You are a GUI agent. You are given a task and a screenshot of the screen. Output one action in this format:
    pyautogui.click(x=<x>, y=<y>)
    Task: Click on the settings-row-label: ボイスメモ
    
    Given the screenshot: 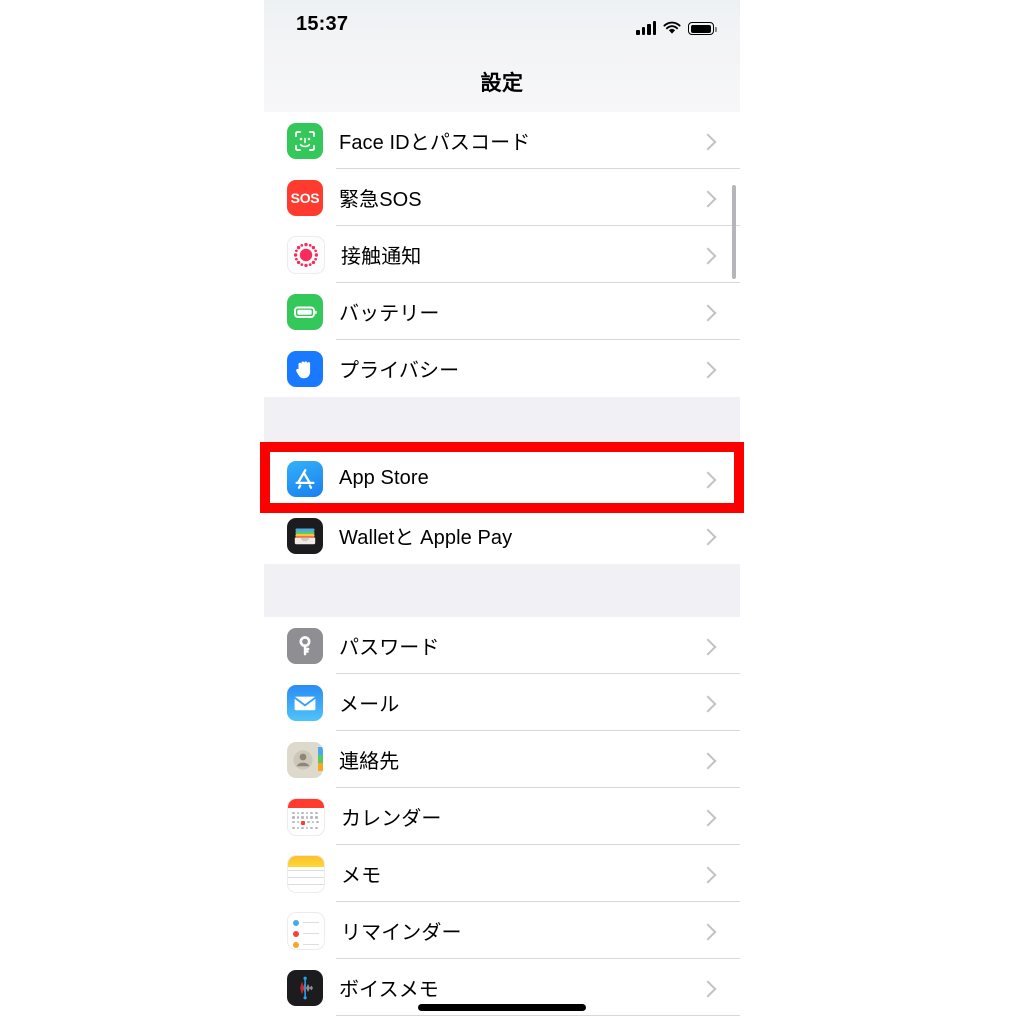 What is the action you would take?
    pyautogui.click(x=389, y=990)
    